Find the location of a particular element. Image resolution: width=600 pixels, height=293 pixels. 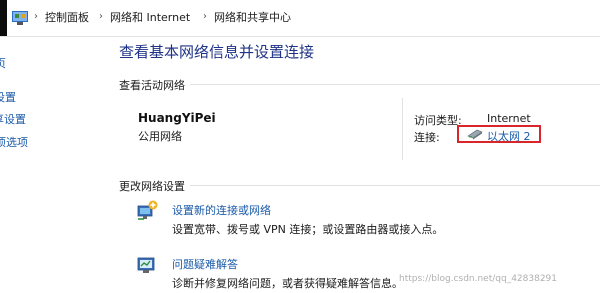

window-edge is located at coordinates (3, 18).